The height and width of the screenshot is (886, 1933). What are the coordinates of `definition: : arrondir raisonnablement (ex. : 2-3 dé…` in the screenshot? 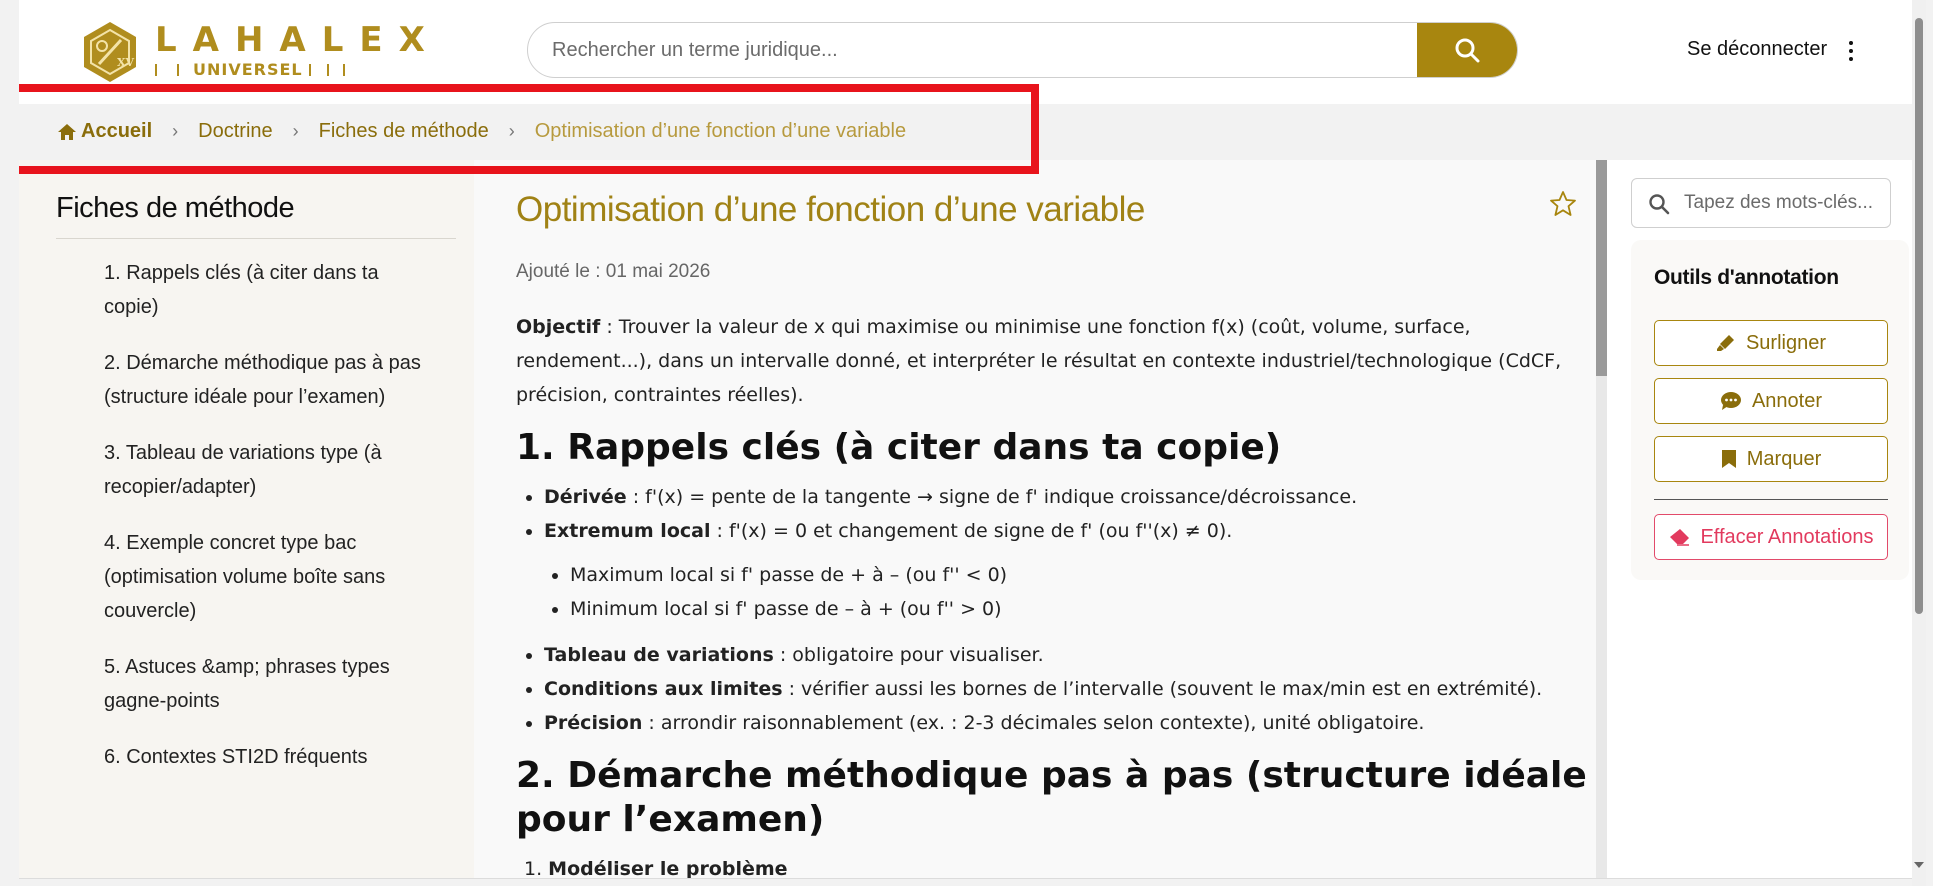 It's located at (1033, 723).